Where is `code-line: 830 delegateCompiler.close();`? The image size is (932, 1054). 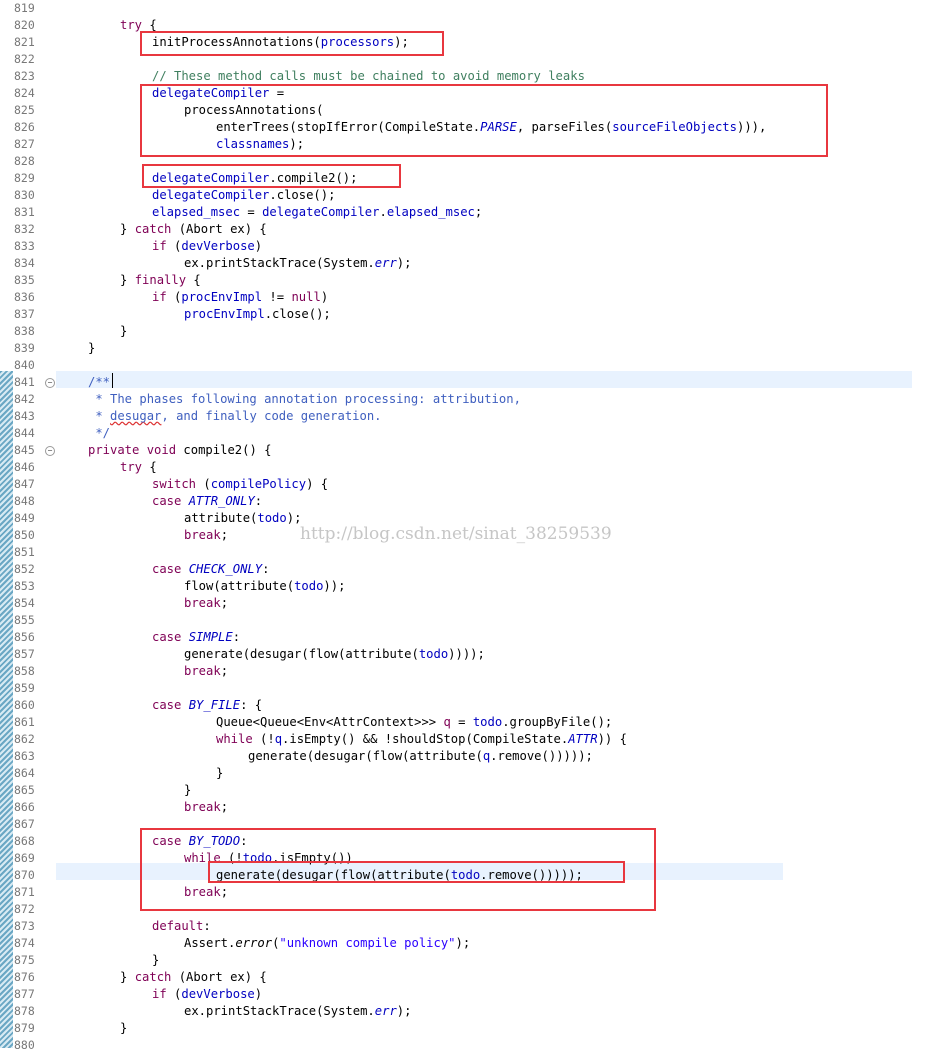
code-line: 830 delegateCompiler.close(); is located at coordinates (466, 195).